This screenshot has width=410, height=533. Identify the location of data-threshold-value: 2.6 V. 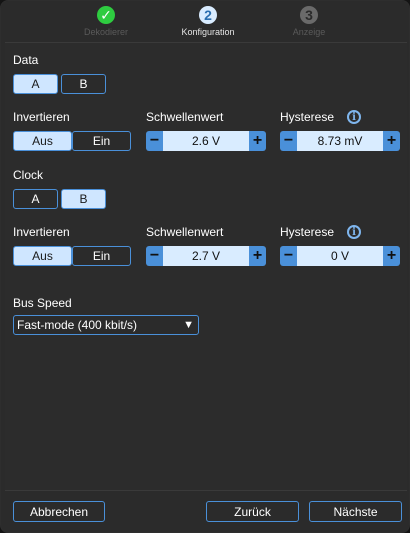
(206, 141).